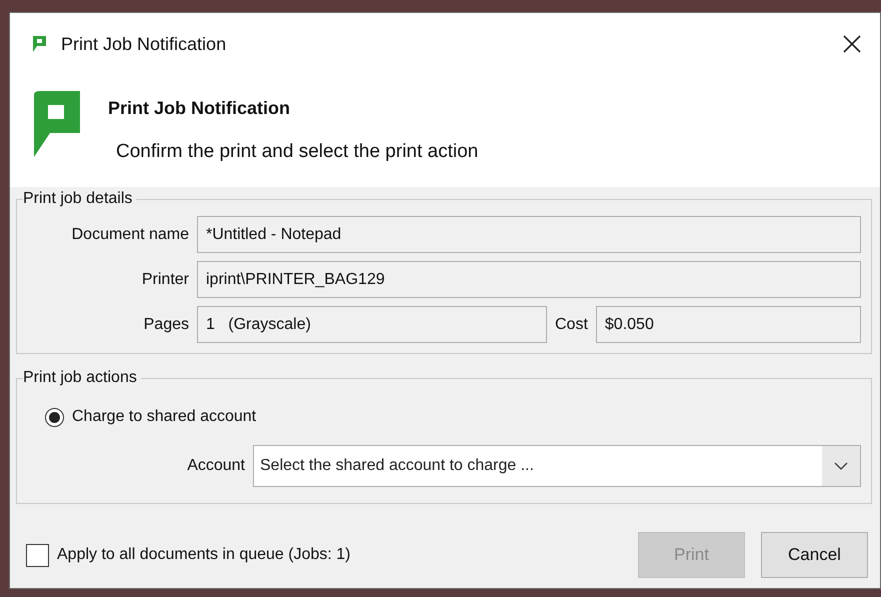 The image size is (881, 597). What do you see at coordinates (82, 378) in the screenshot?
I see `group-legend: Print job actions` at bounding box center [82, 378].